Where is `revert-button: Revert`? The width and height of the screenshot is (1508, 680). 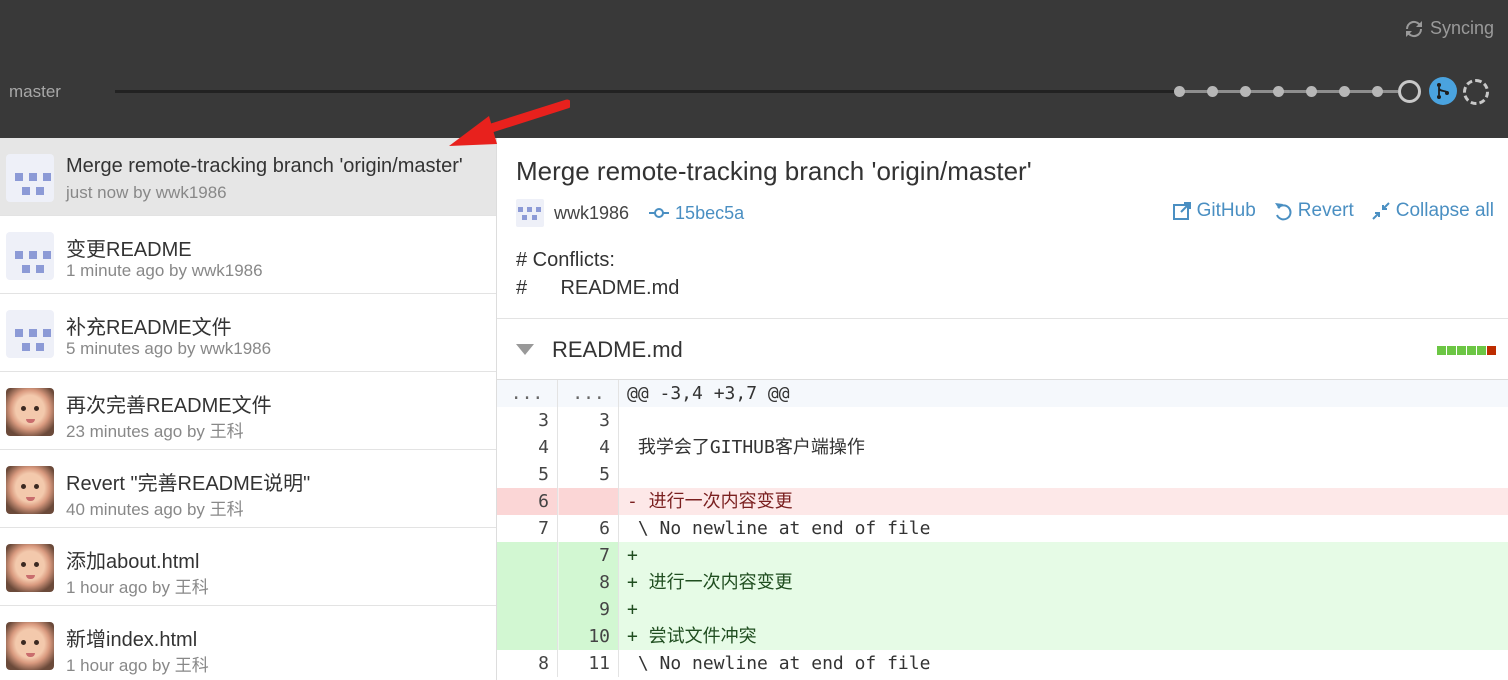
revert-button: Revert is located at coordinates (1314, 211).